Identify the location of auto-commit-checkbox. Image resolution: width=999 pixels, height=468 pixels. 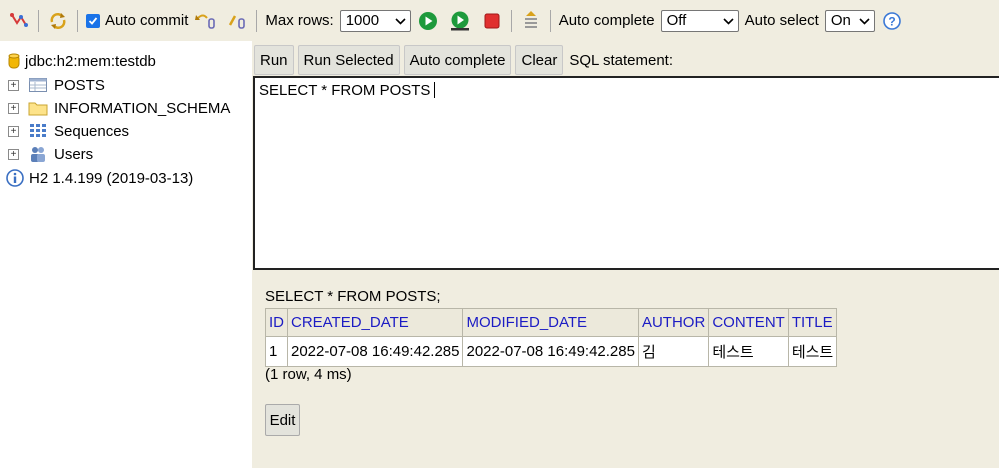
(93, 20).